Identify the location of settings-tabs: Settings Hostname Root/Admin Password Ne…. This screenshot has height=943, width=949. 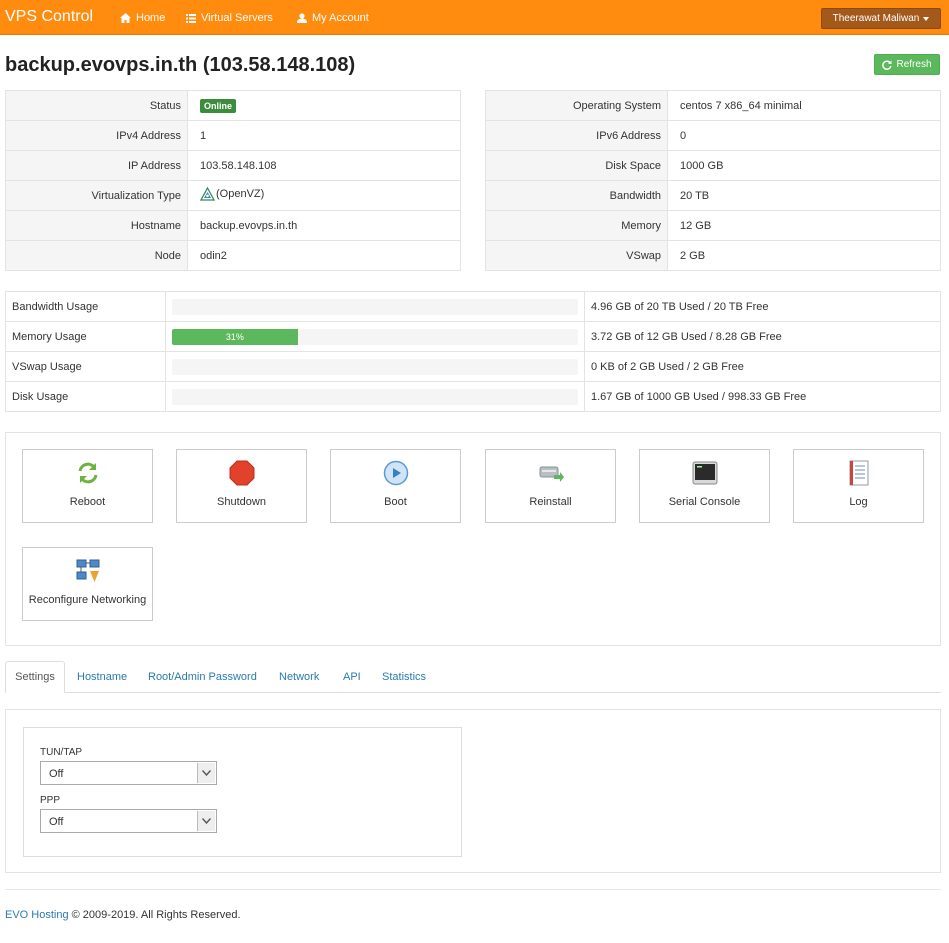
(473, 677).